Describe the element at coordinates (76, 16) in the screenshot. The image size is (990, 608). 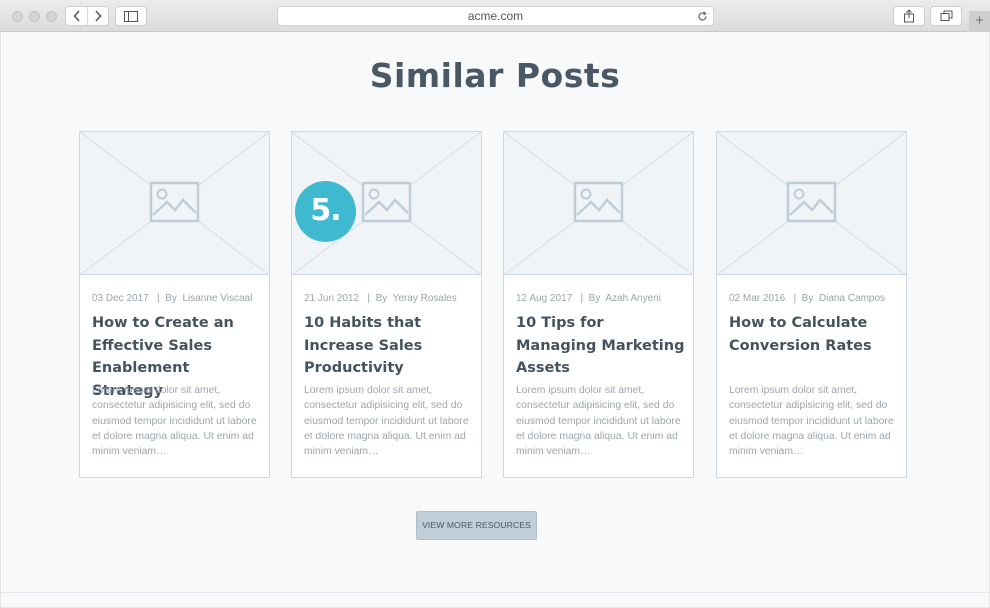
I see `chevron-left-icon` at that location.